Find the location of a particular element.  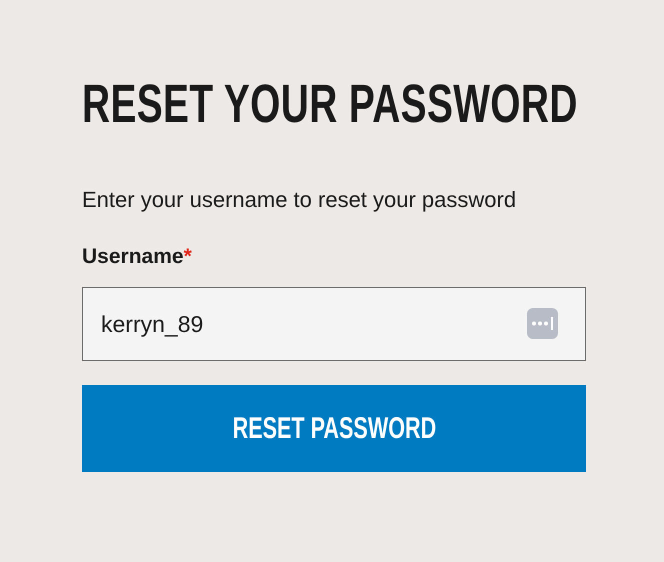

reset-password-button: RESET PASSWORD is located at coordinates (334, 428).